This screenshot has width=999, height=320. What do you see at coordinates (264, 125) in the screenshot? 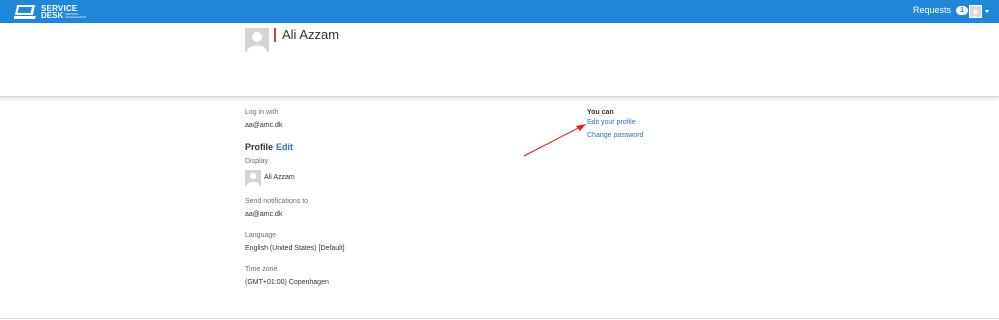
I see `login-value: aa@amc.dk` at bounding box center [264, 125].